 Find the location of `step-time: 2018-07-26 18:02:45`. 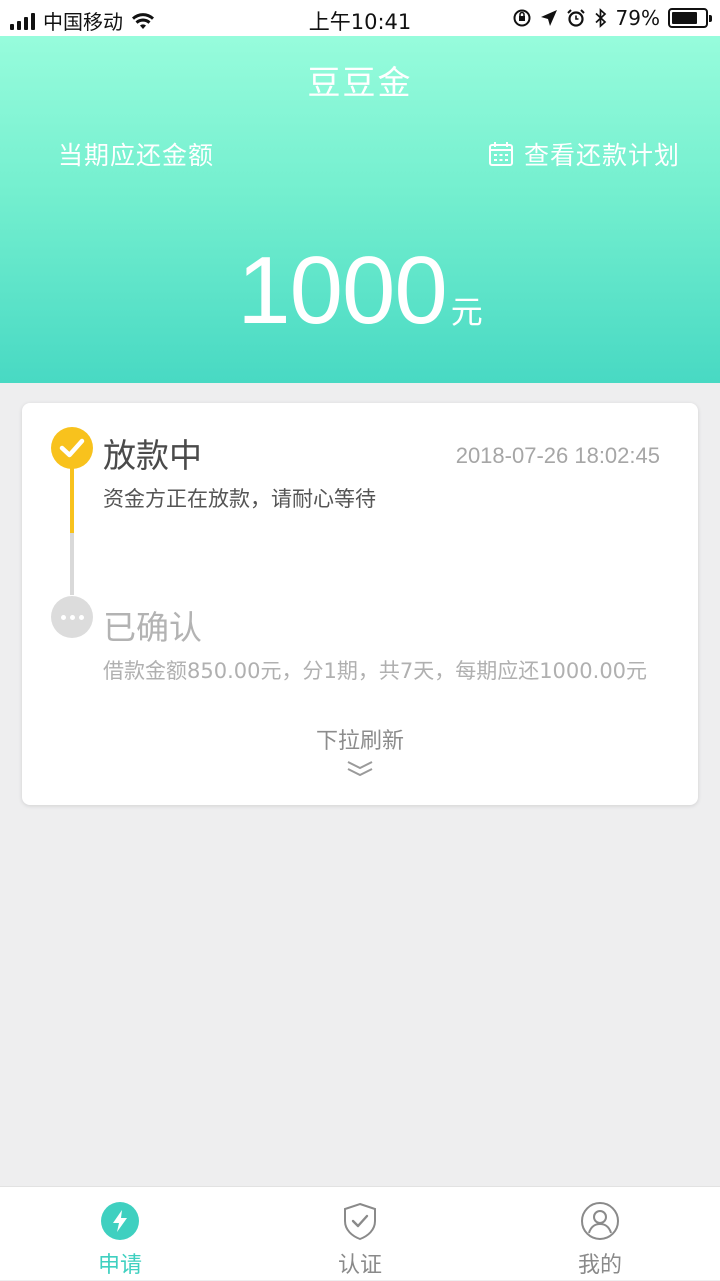

step-time: 2018-07-26 18:02:45 is located at coordinates (557, 455).